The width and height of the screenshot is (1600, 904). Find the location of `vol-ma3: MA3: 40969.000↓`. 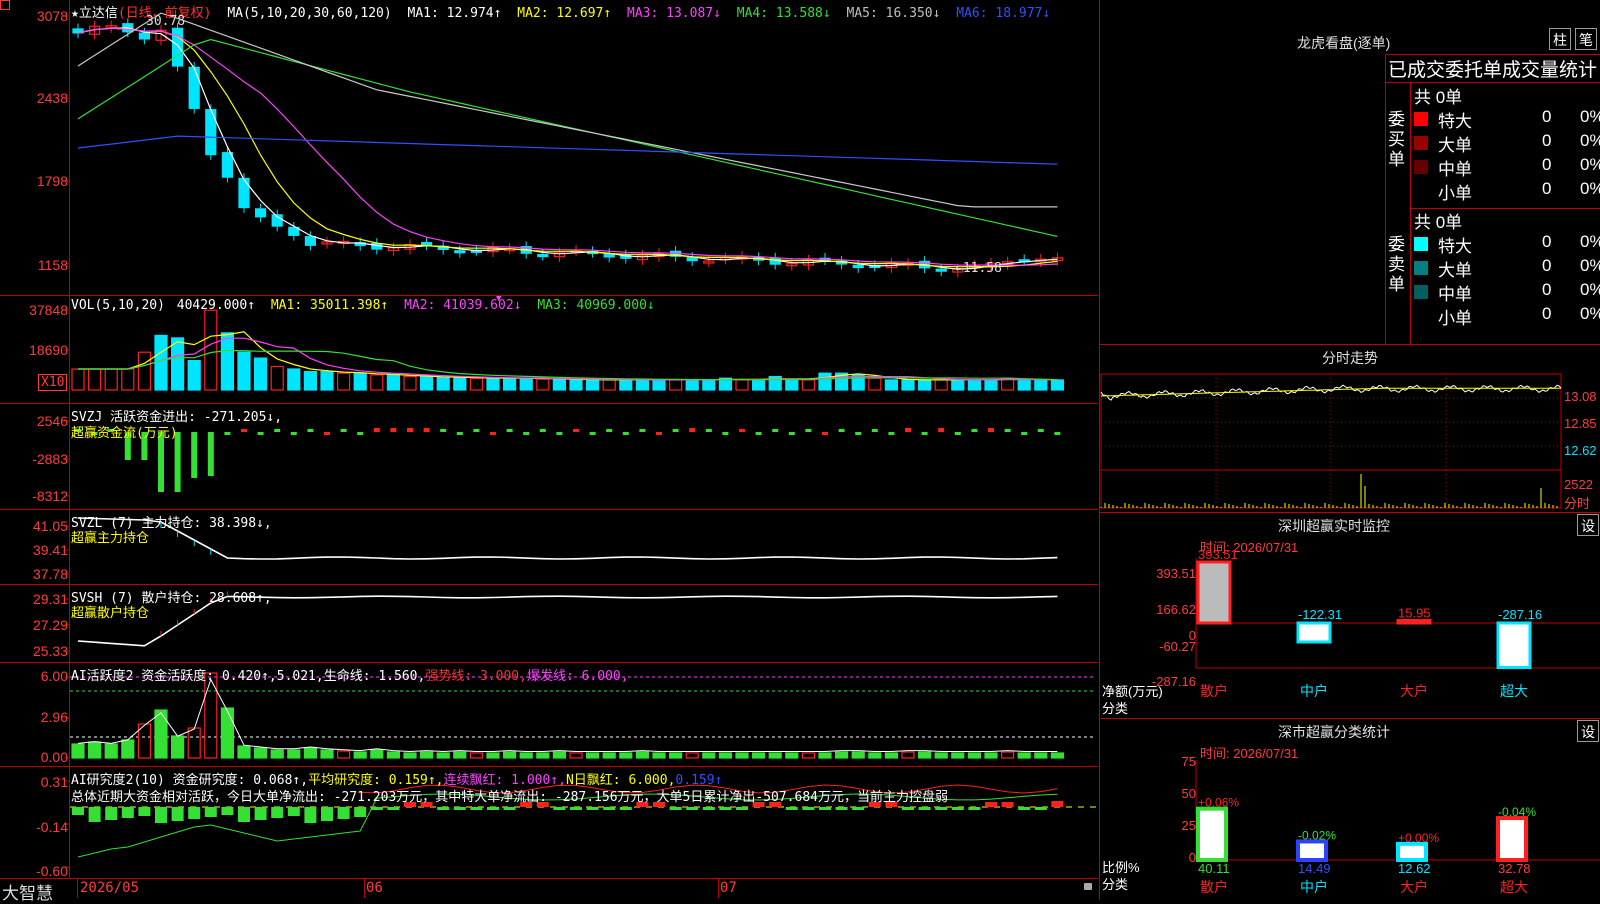

vol-ma3: MA3: 40969.000↓ is located at coordinates (596, 305).